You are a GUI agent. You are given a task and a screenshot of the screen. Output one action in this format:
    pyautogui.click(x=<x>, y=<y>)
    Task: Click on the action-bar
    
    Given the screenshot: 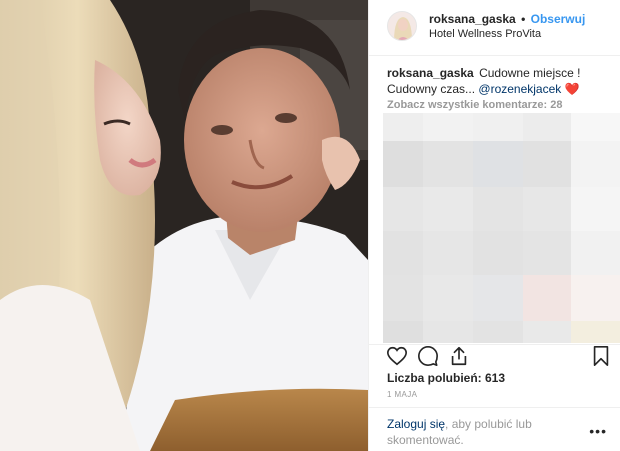 What is the action you would take?
    pyautogui.click(x=494, y=355)
    